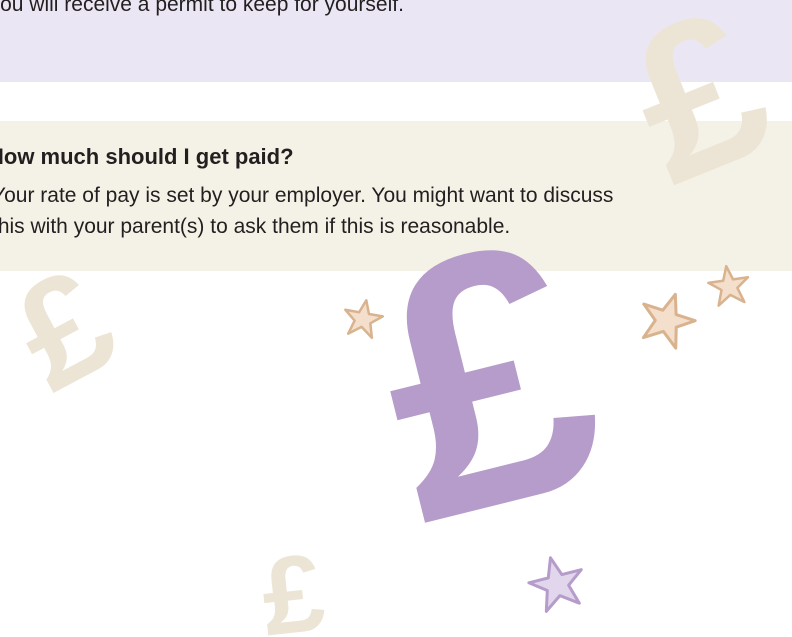 The image size is (792, 637). I want to click on star-icon-purple, so click(555, 584).